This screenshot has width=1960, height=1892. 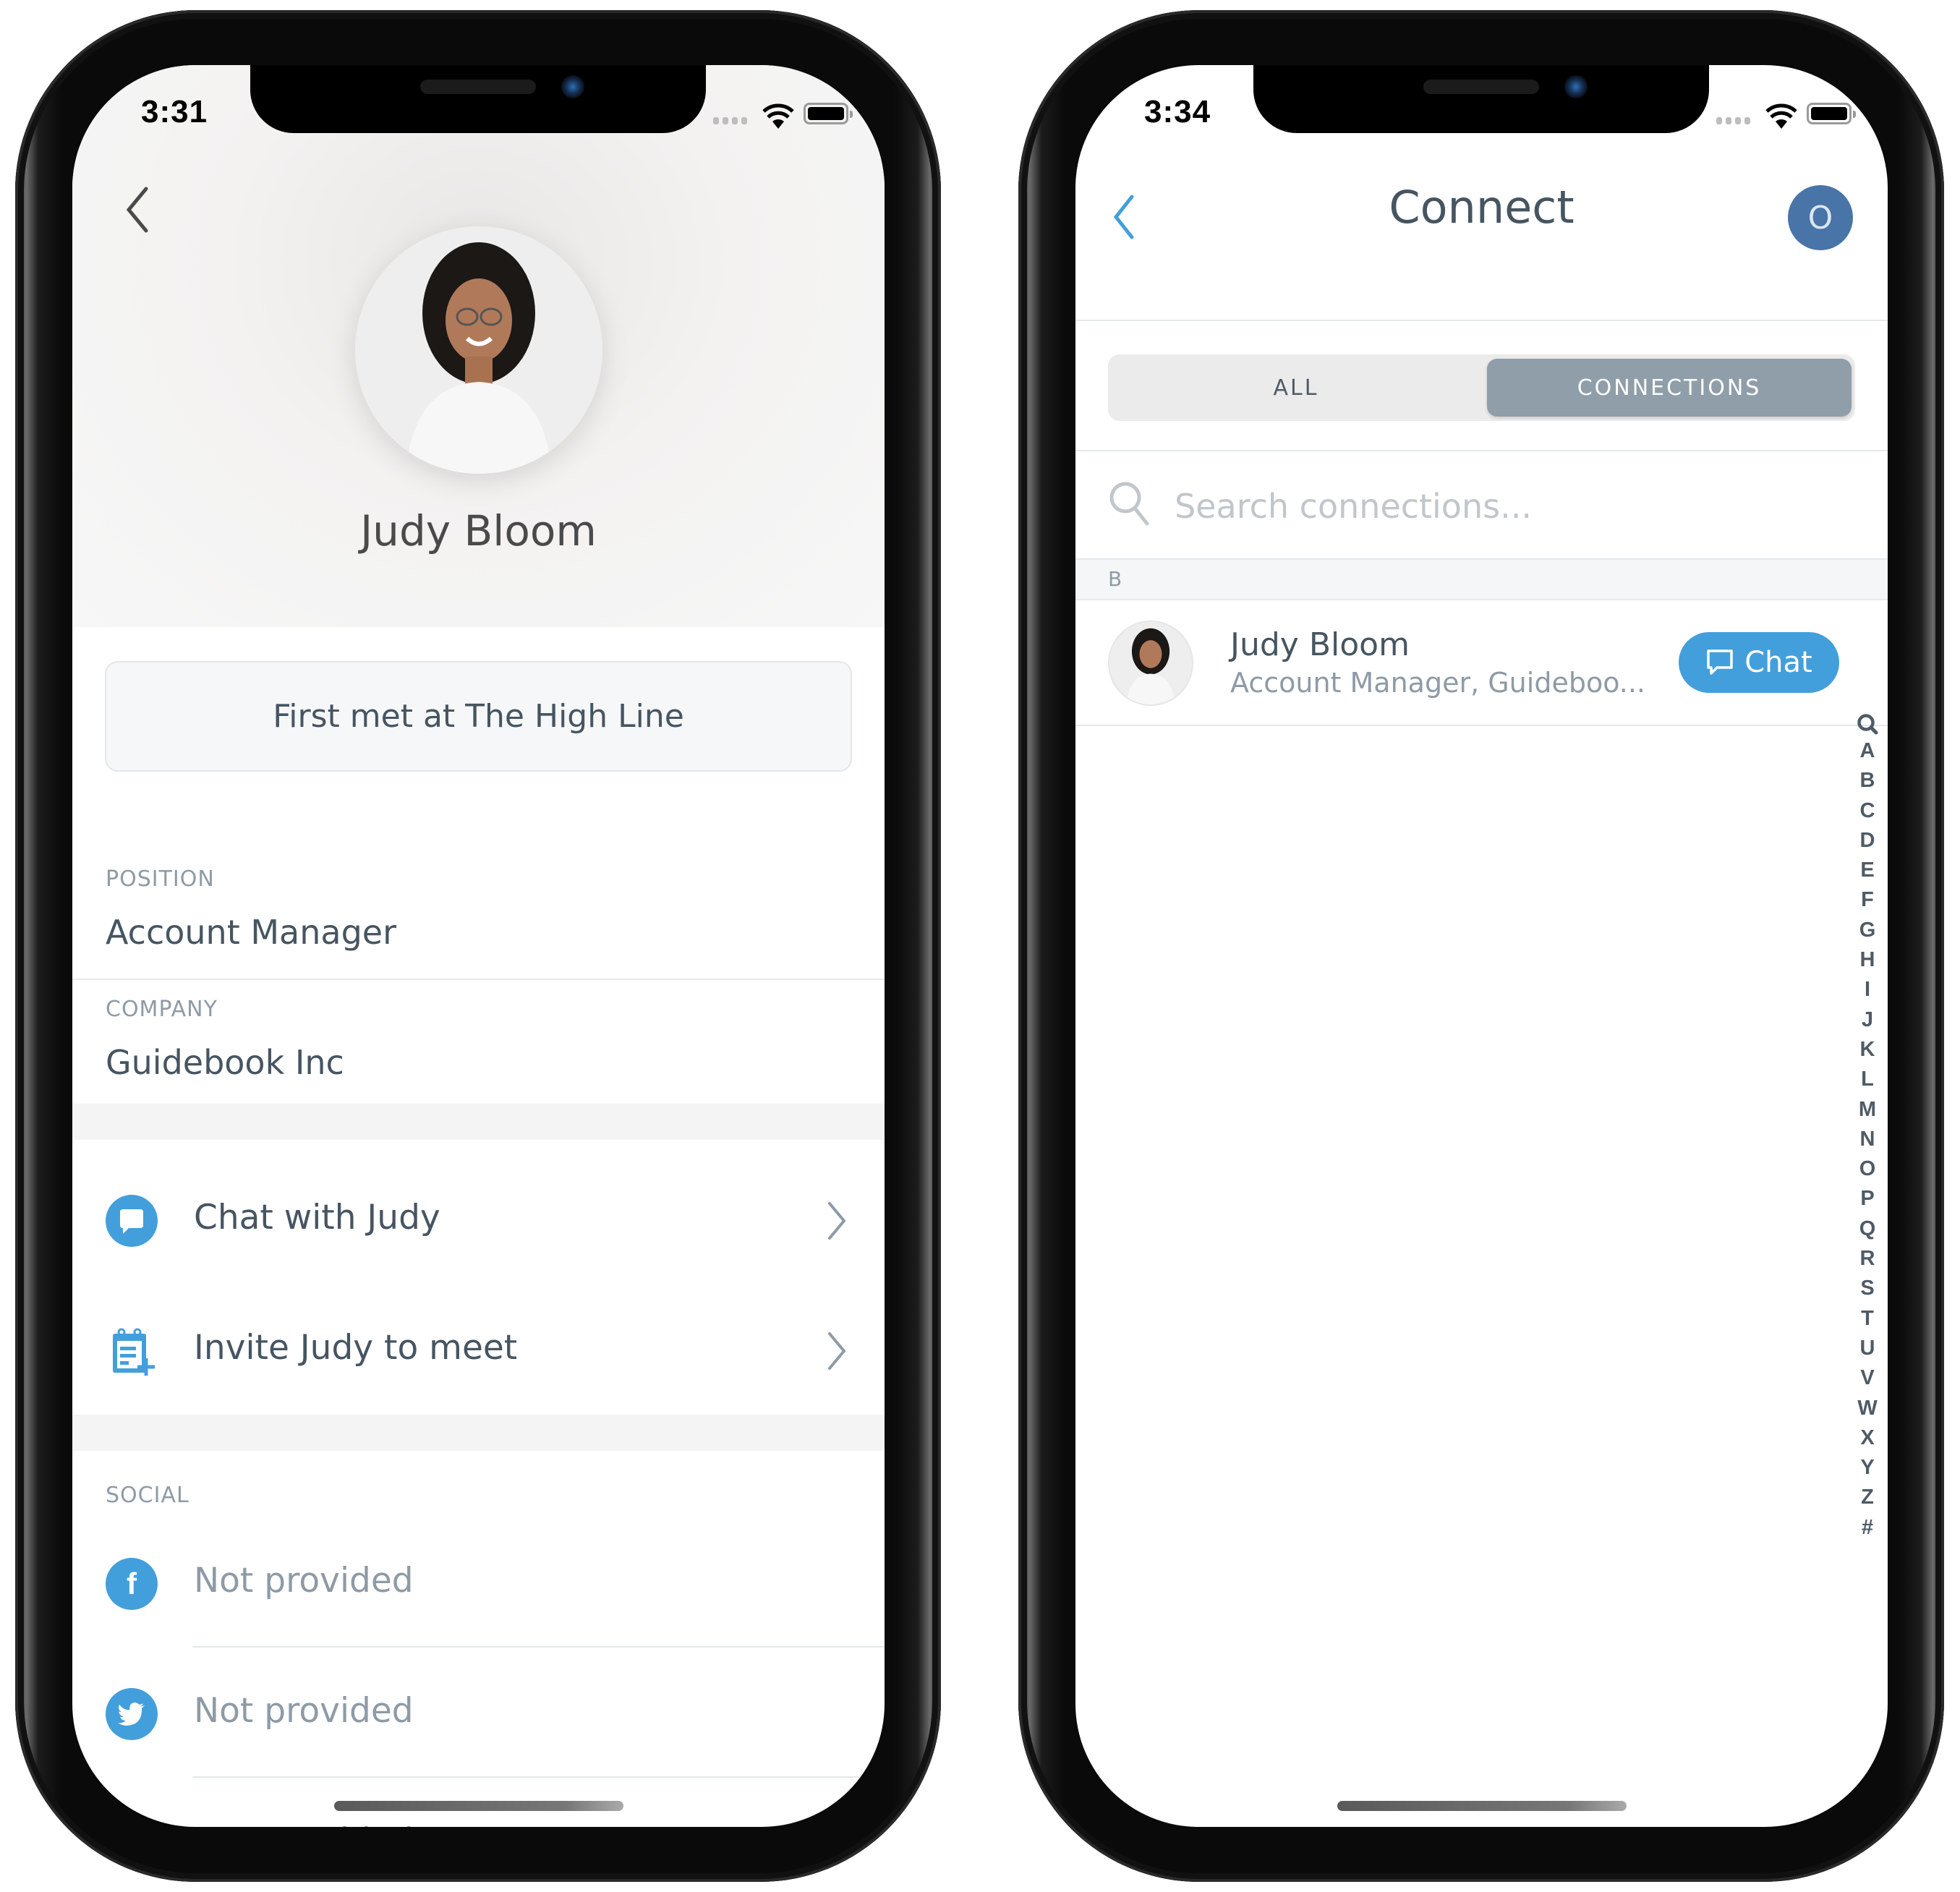 I want to click on index-letter: T, so click(x=1867, y=1319).